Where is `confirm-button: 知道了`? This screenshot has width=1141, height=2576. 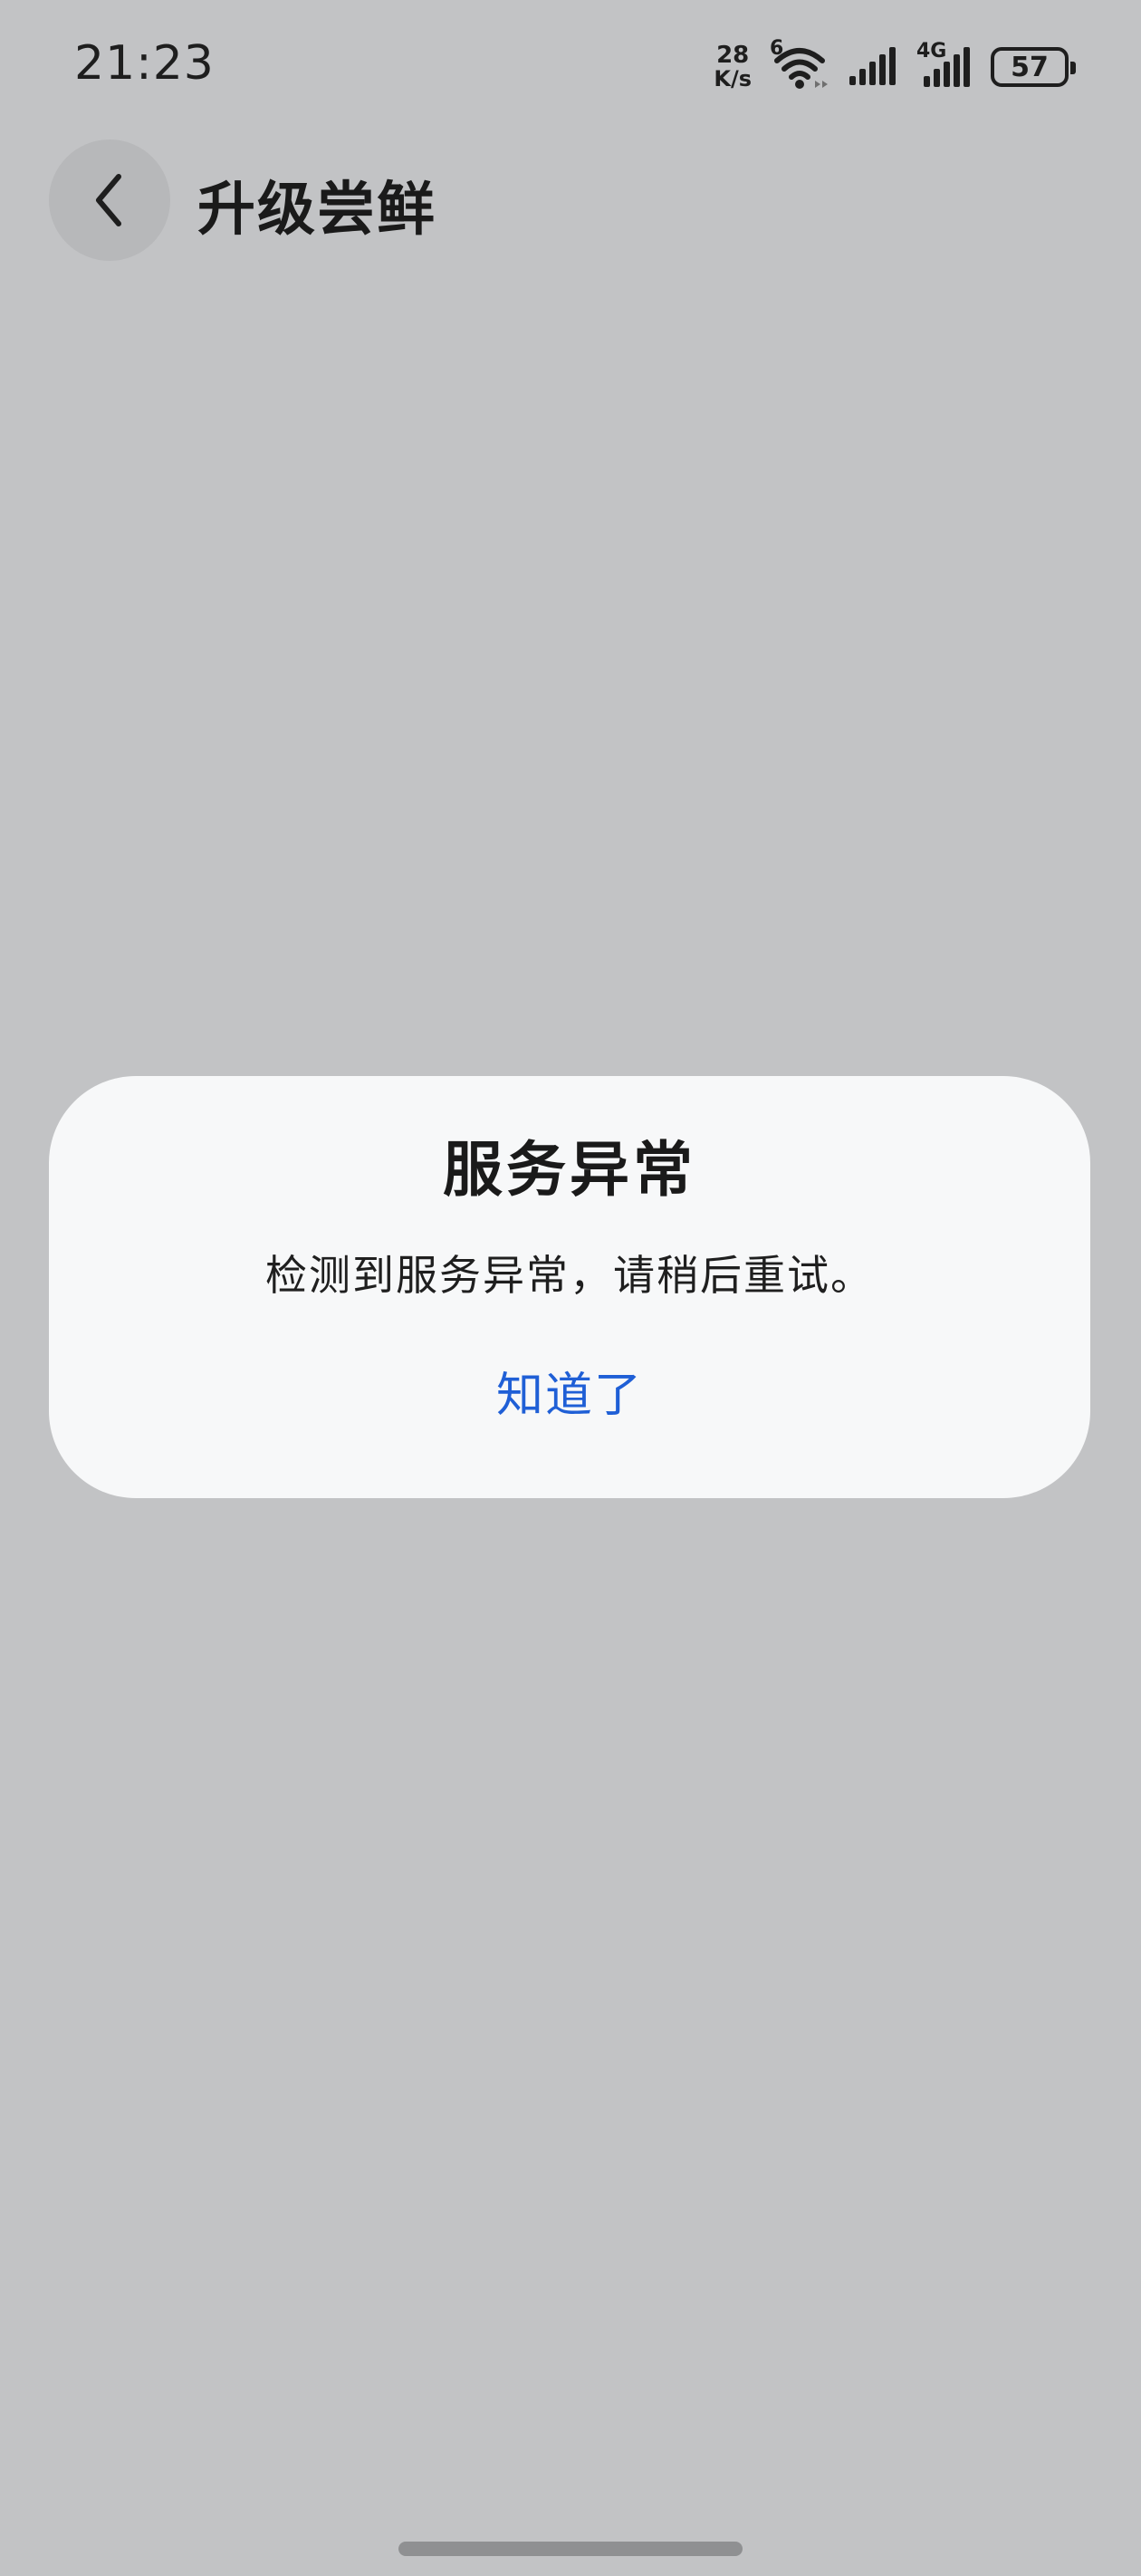
confirm-button: 知道了 is located at coordinates (569, 1390).